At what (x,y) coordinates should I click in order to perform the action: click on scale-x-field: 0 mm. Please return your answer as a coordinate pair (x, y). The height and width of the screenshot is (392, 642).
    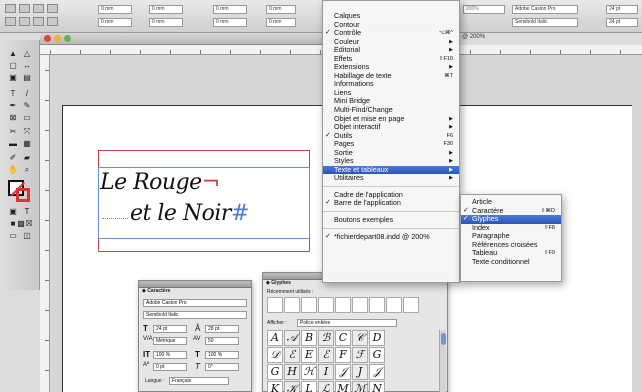
    Looking at the image, I should click on (230, 9).